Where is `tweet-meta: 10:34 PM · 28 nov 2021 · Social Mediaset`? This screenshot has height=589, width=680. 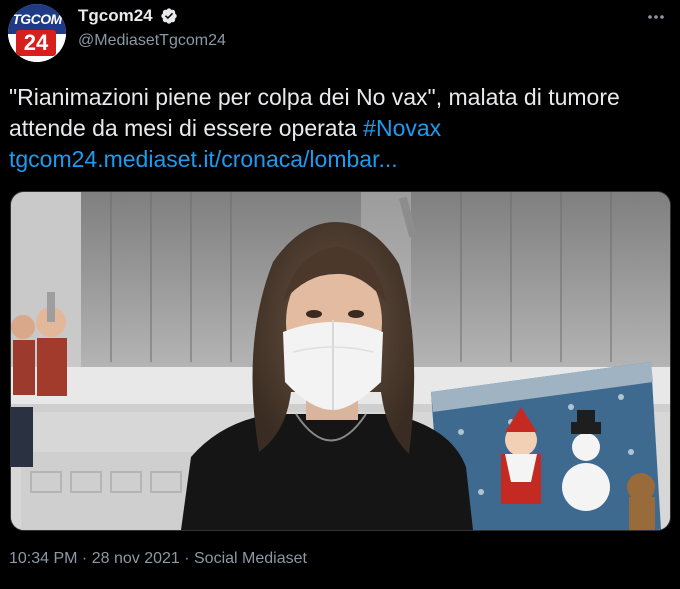 tweet-meta: 10:34 PM · 28 nov 2021 · Social Mediaset is located at coordinates (158, 559).